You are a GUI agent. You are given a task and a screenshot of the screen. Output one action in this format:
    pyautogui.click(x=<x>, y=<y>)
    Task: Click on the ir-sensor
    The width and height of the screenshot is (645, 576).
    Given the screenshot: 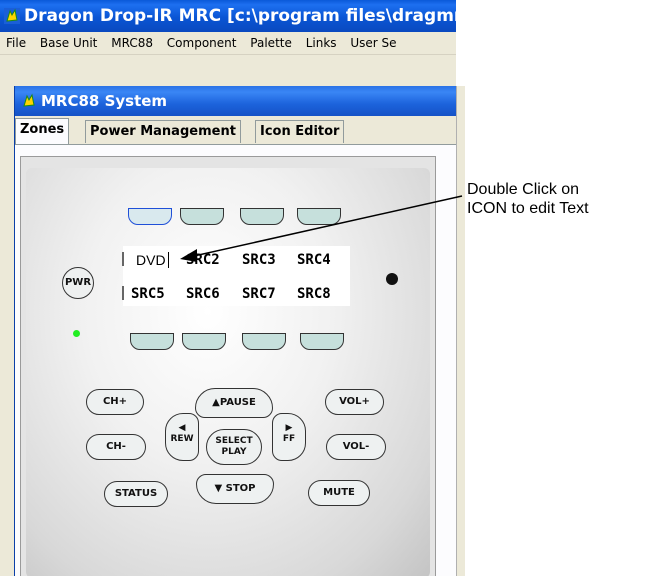 What is the action you would take?
    pyautogui.click(x=392, y=279)
    